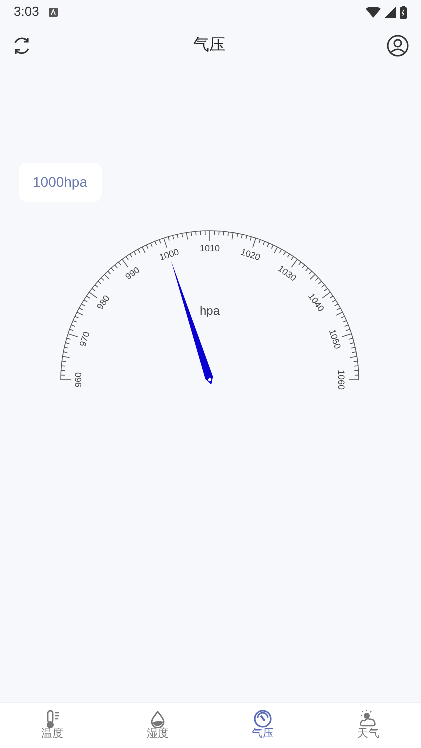  What do you see at coordinates (368, 734) in the screenshot?
I see `nav-tab: 天气` at bounding box center [368, 734].